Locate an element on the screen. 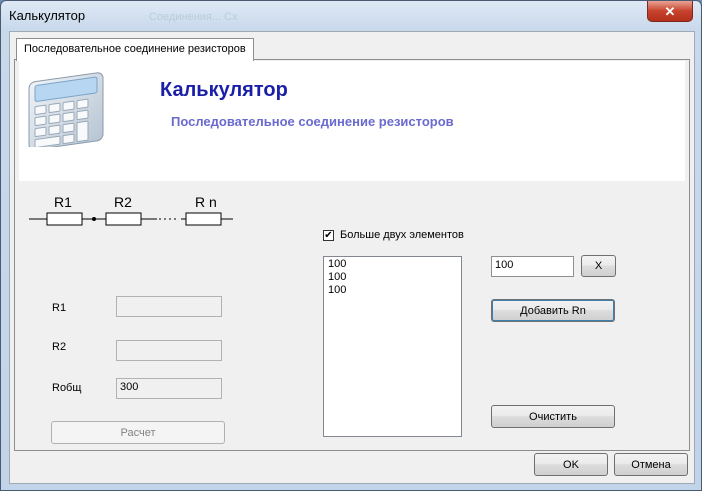 The height and width of the screenshot is (491, 702). rtotal-field: 300 is located at coordinates (169, 388).